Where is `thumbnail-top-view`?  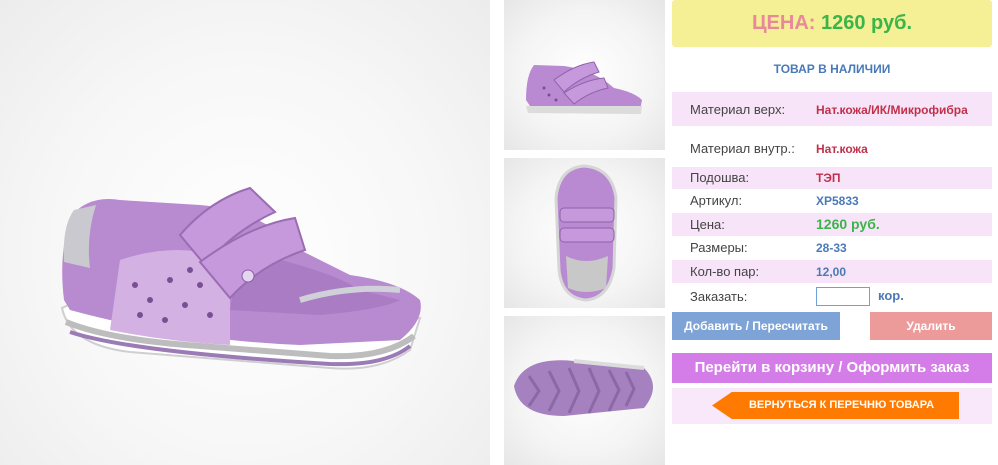
thumbnail-top-view is located at coordinates (584, 233).